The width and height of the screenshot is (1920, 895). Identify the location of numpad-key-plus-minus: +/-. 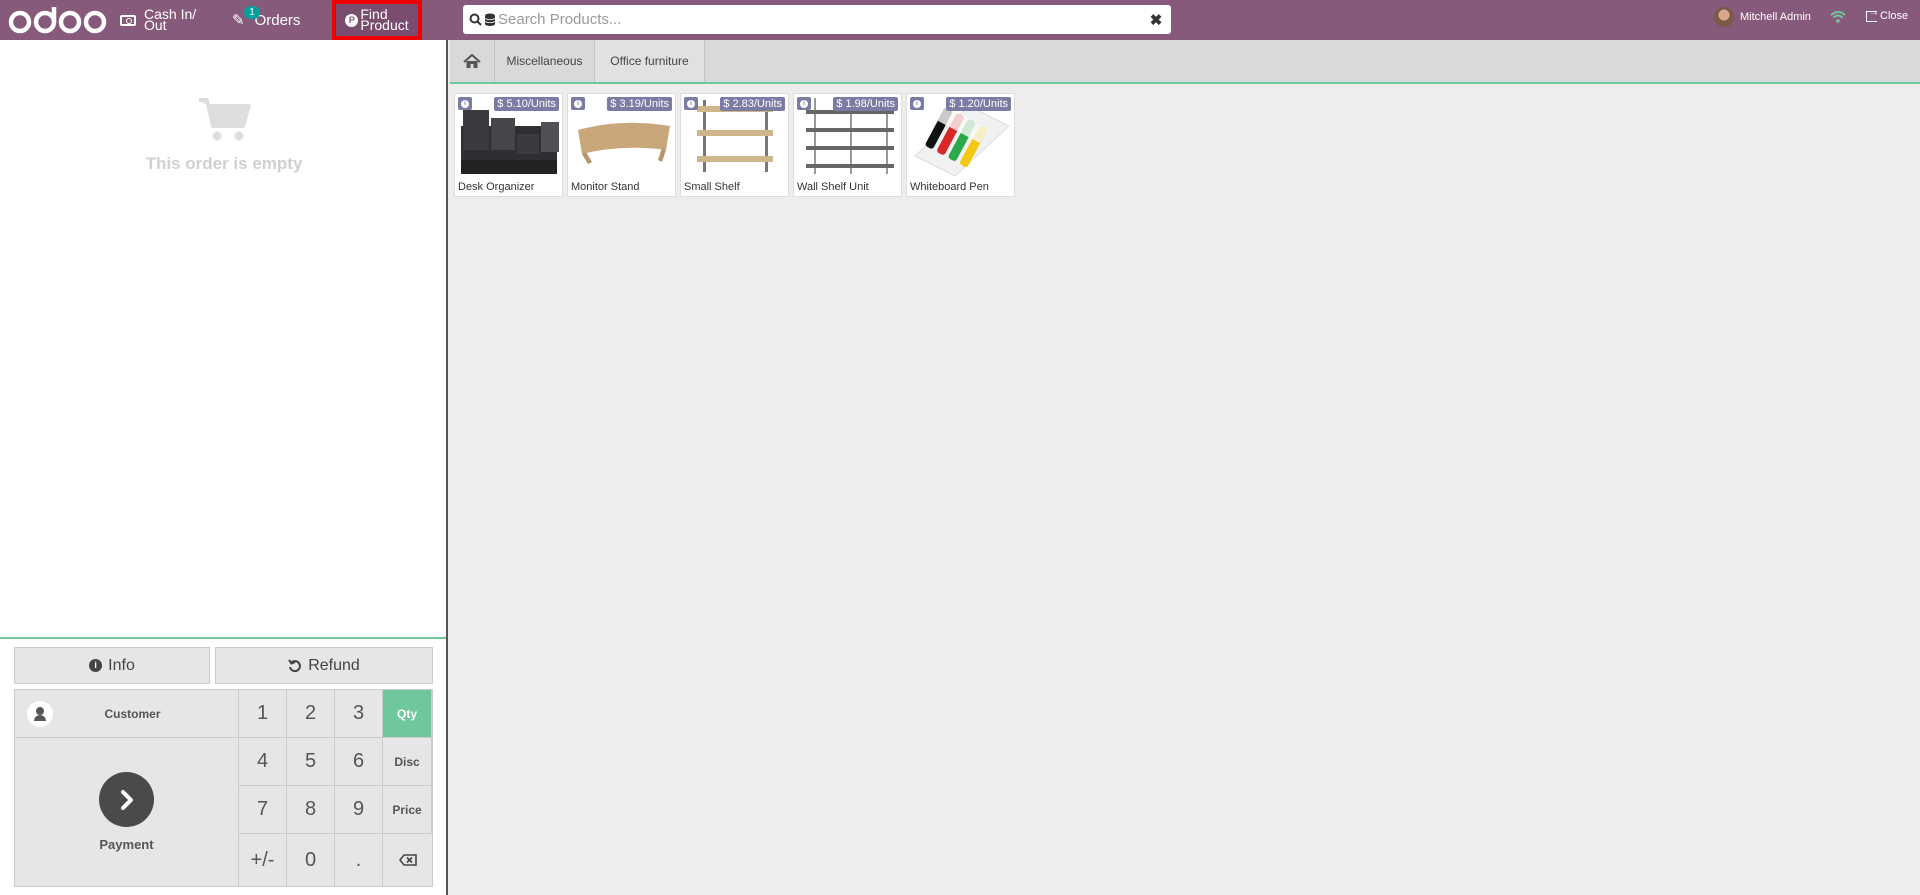
(263, 860).